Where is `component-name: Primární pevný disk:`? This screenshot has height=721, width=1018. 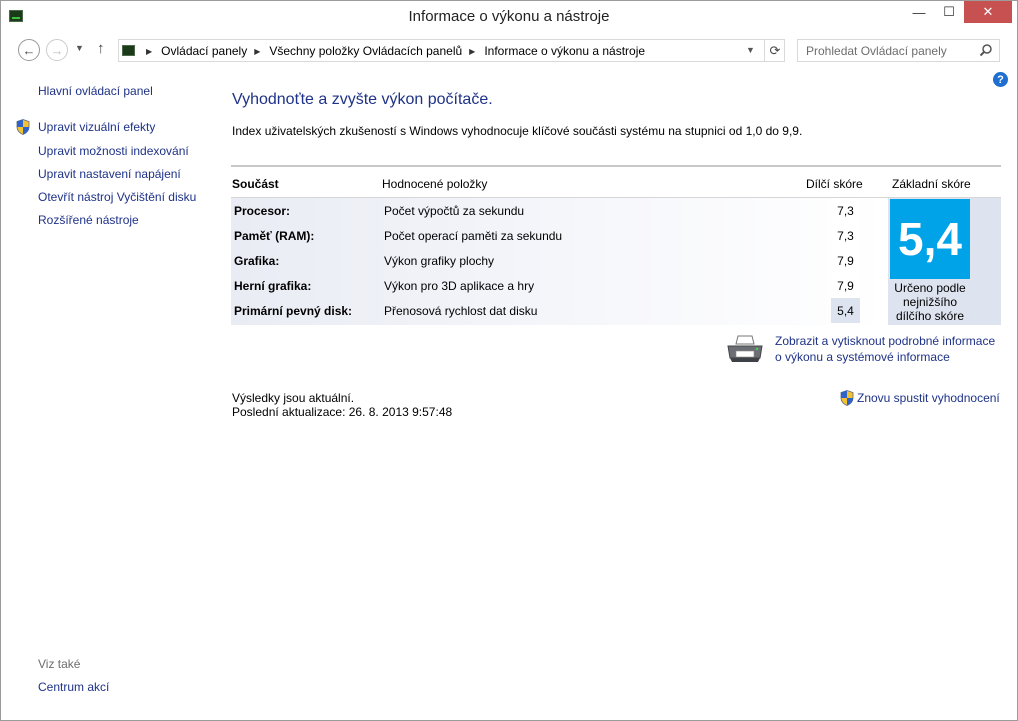 component-name: Primární pevný disk: is located at coordinates (293, 311).